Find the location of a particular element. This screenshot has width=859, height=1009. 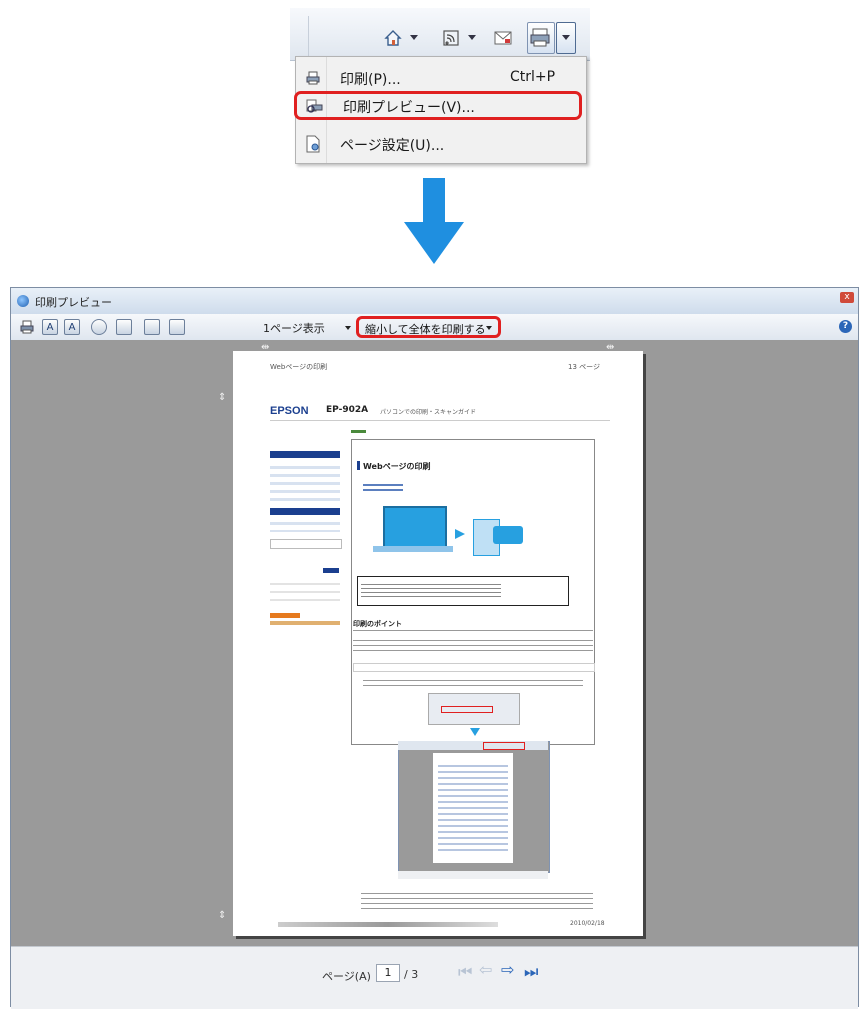

print-button is located at coordinates (541, 38).